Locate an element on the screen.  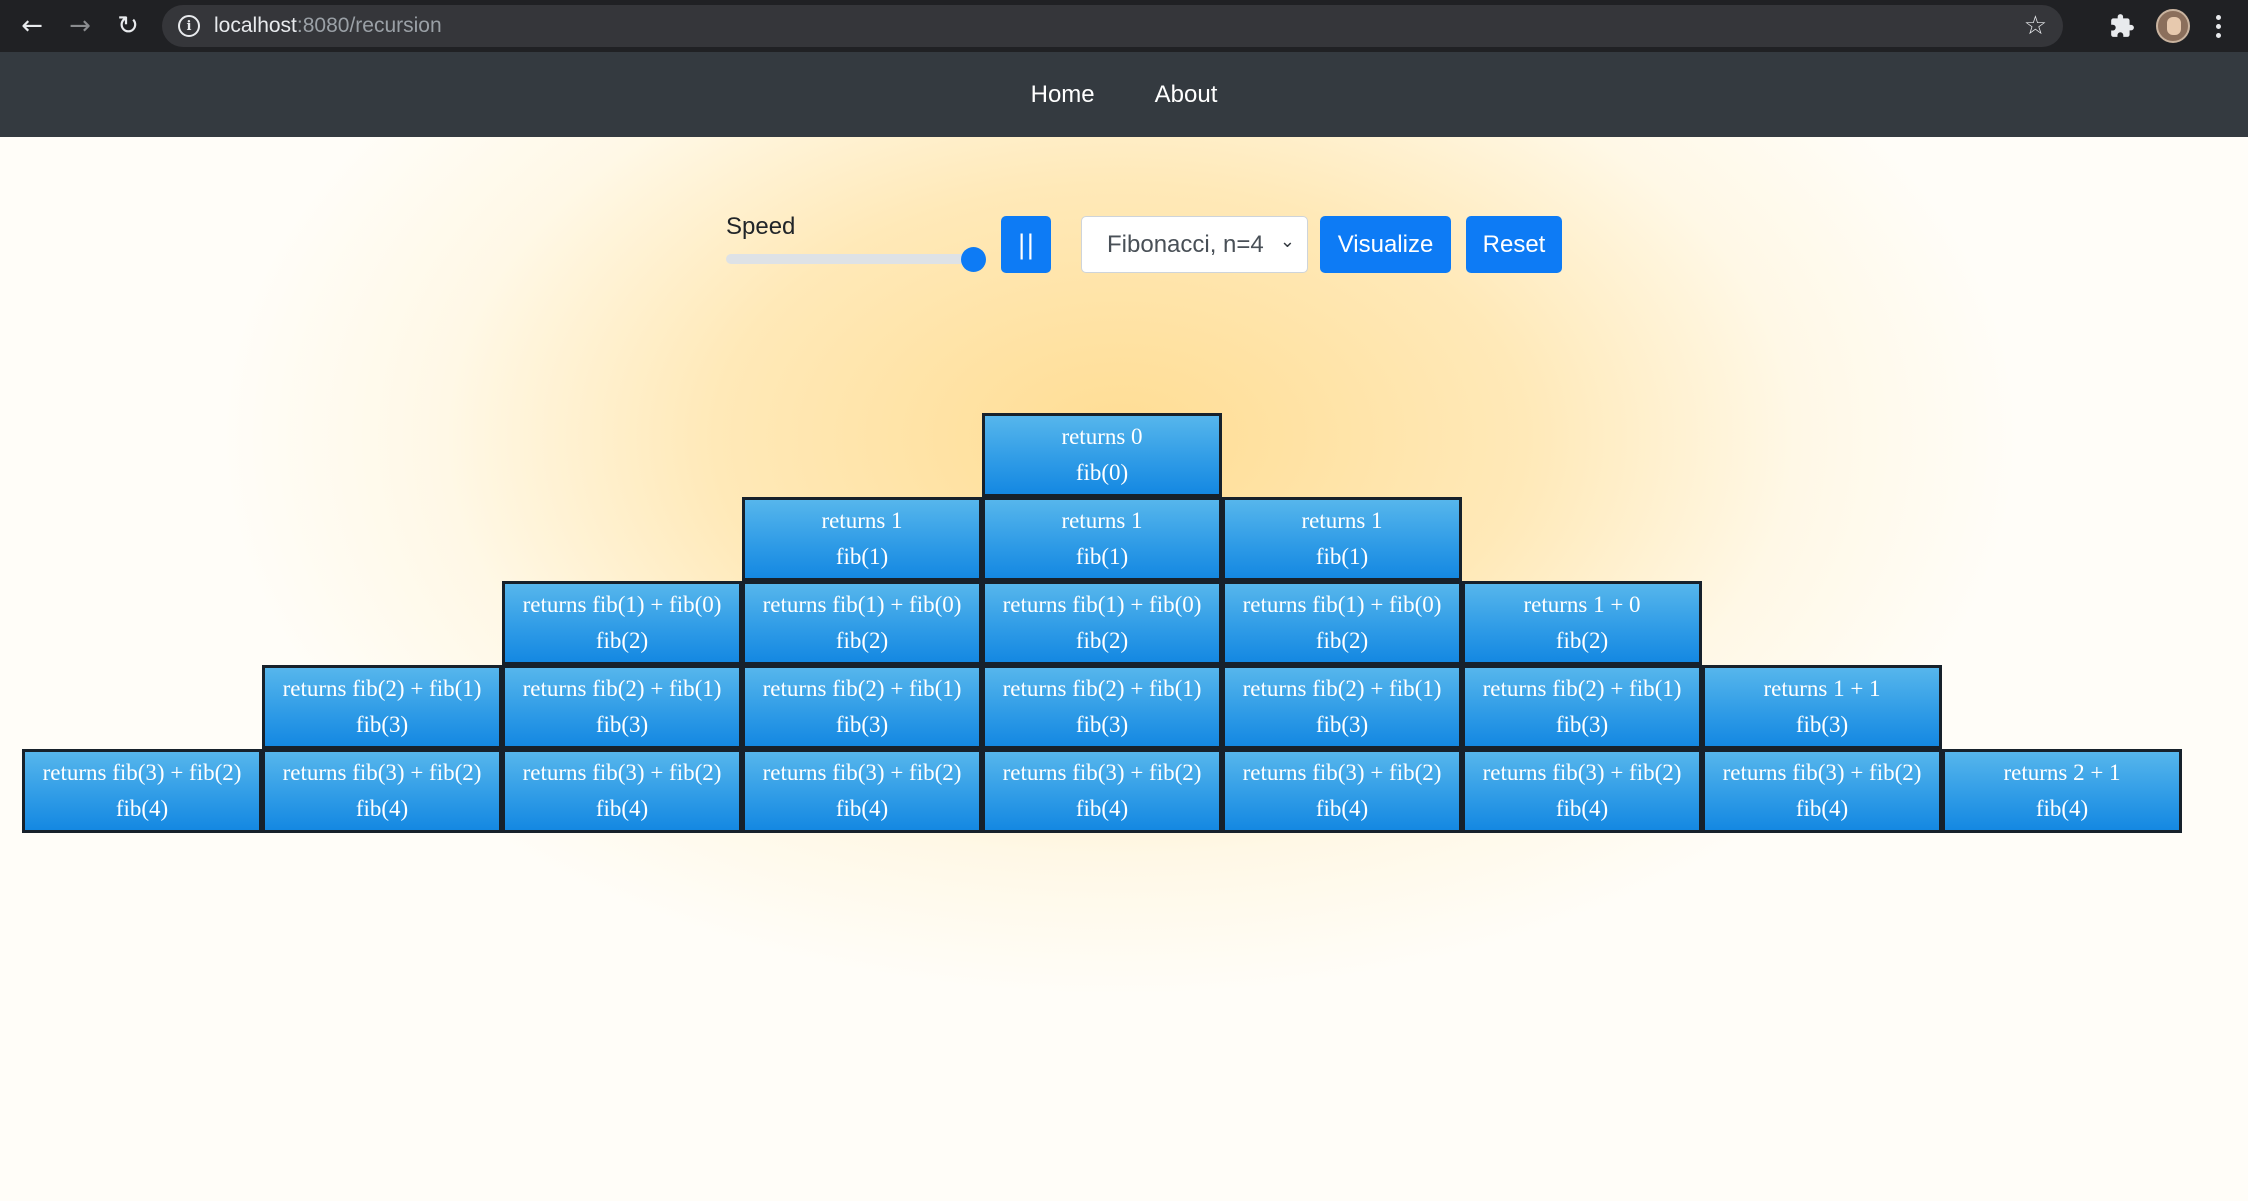
stack-frame: returns 1 + 1 fib(3) is located at coordinates (1822, 707).